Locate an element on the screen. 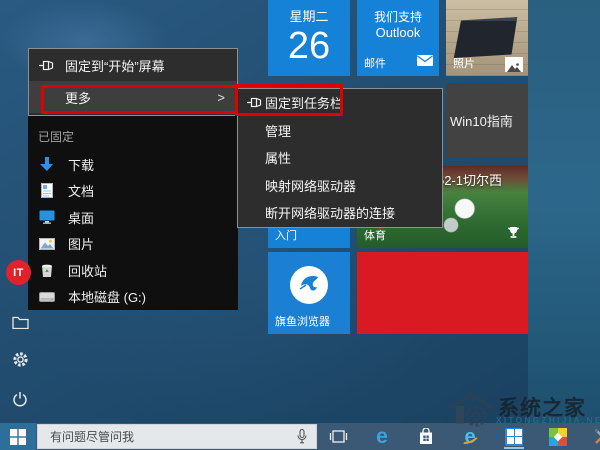 The height and width of the screenshot is (450, 600). jumplist-item-pictures: 图片 is located at coordinates (133, 244).